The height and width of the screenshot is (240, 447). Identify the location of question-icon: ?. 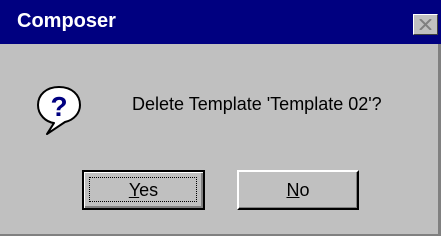
(59, 110).